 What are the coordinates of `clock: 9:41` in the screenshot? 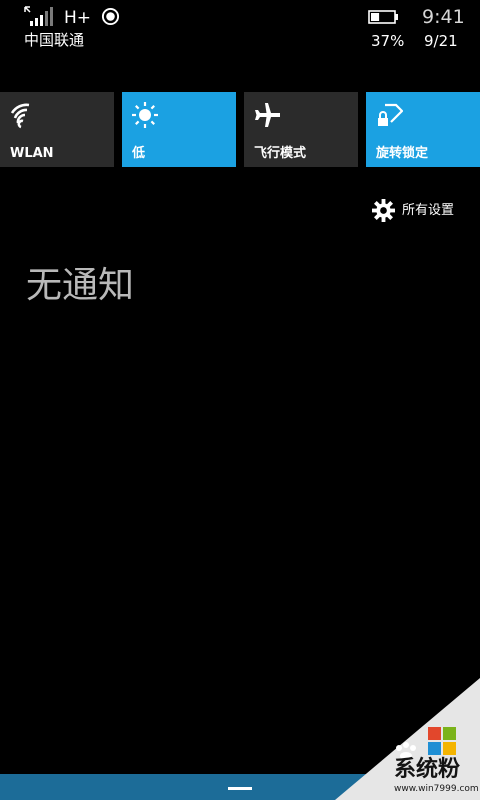 It's located at (443, 17).